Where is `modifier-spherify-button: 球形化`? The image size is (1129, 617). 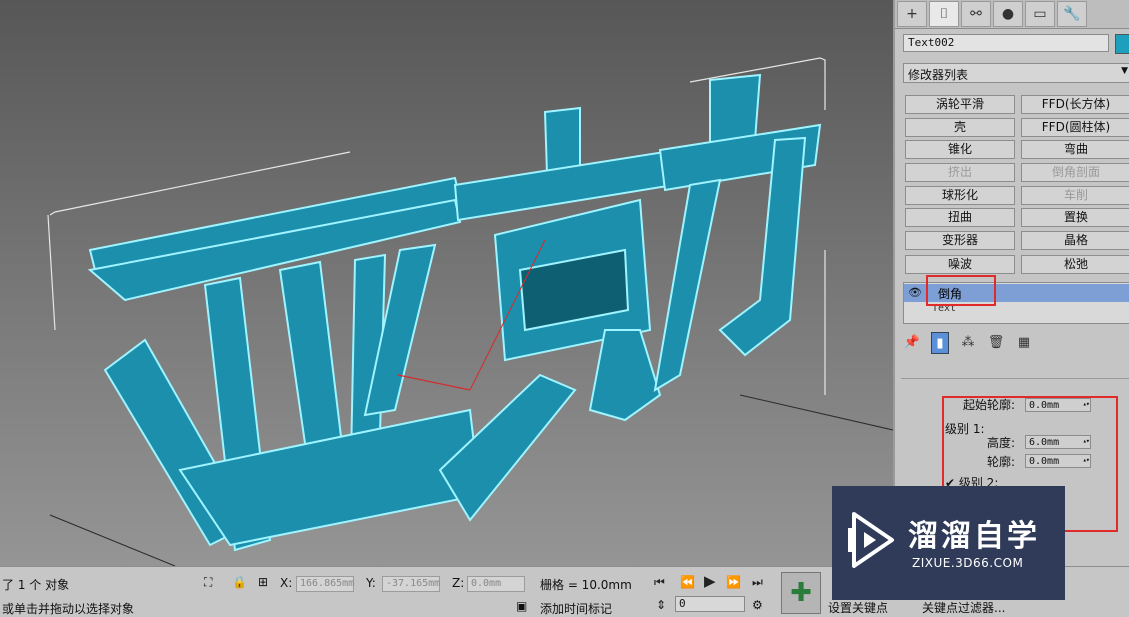
modifier-spherify-button: 球形化 is located at coordinates (960, 195).